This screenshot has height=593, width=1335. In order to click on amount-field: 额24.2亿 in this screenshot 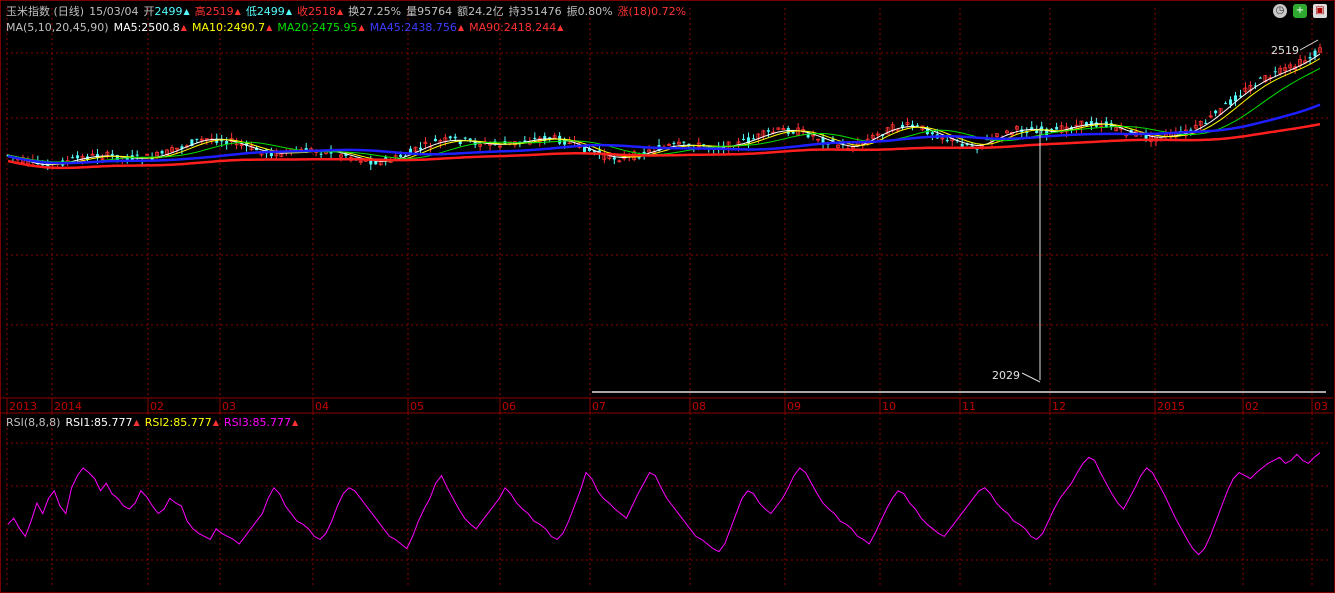, I will do `click(480, 11)`.